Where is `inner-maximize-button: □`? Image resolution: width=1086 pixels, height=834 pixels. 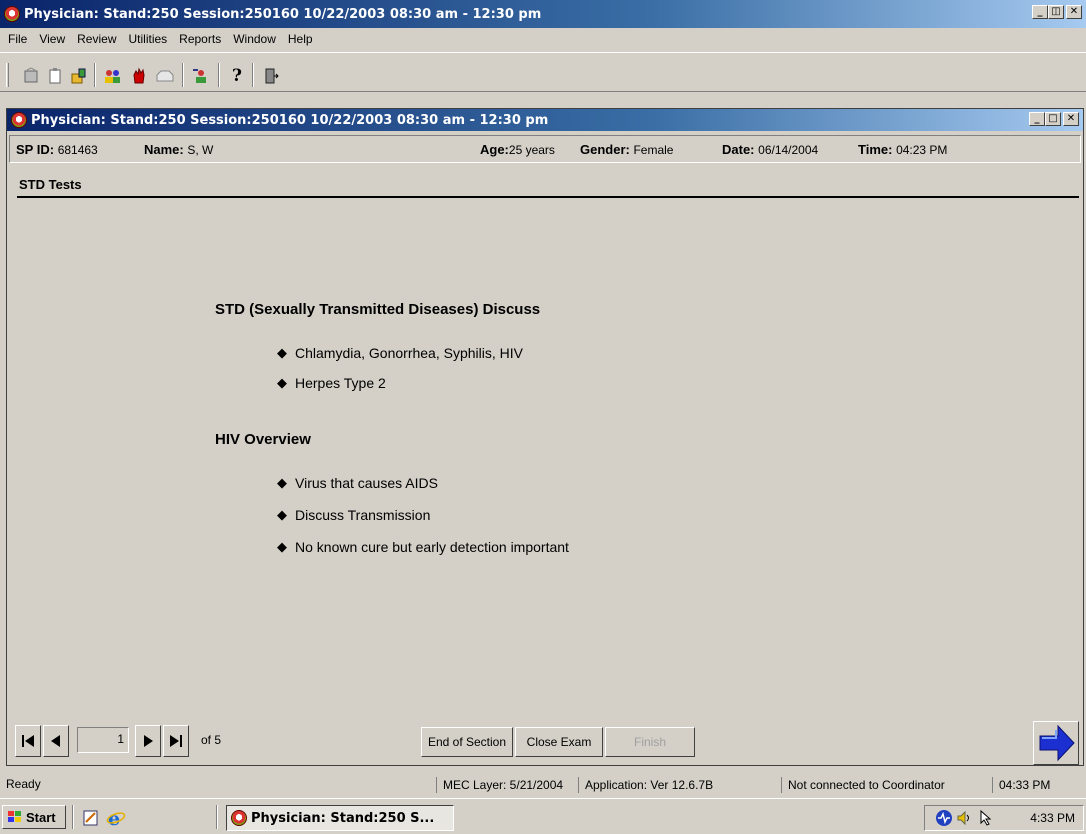
inner-maximize-button: □ is located at coordinates (1053, 119).